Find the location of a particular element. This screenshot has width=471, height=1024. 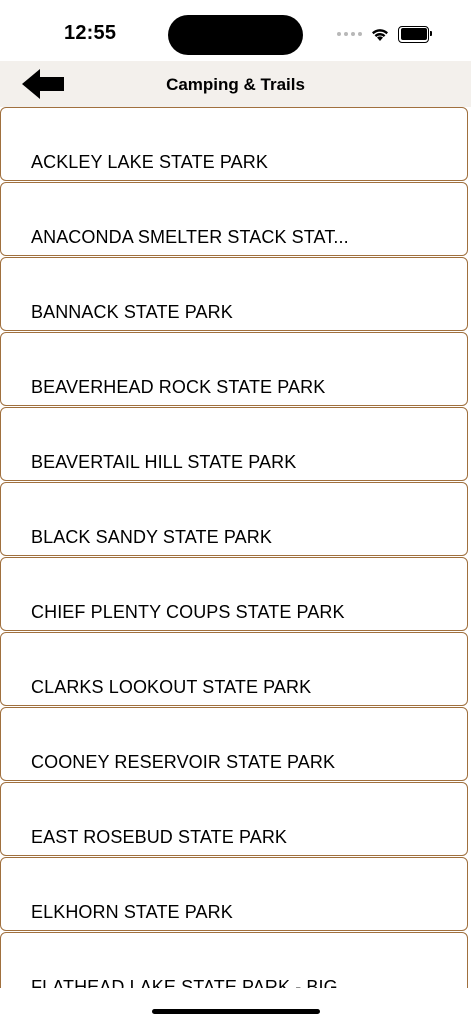

battery-icon is located at coordinates (415, 34).